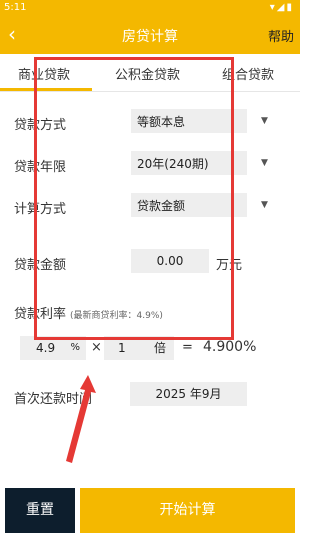 This screenshot has width=320, height=533. I want to click on base-rate-value: 4.9, so click(46, 348).